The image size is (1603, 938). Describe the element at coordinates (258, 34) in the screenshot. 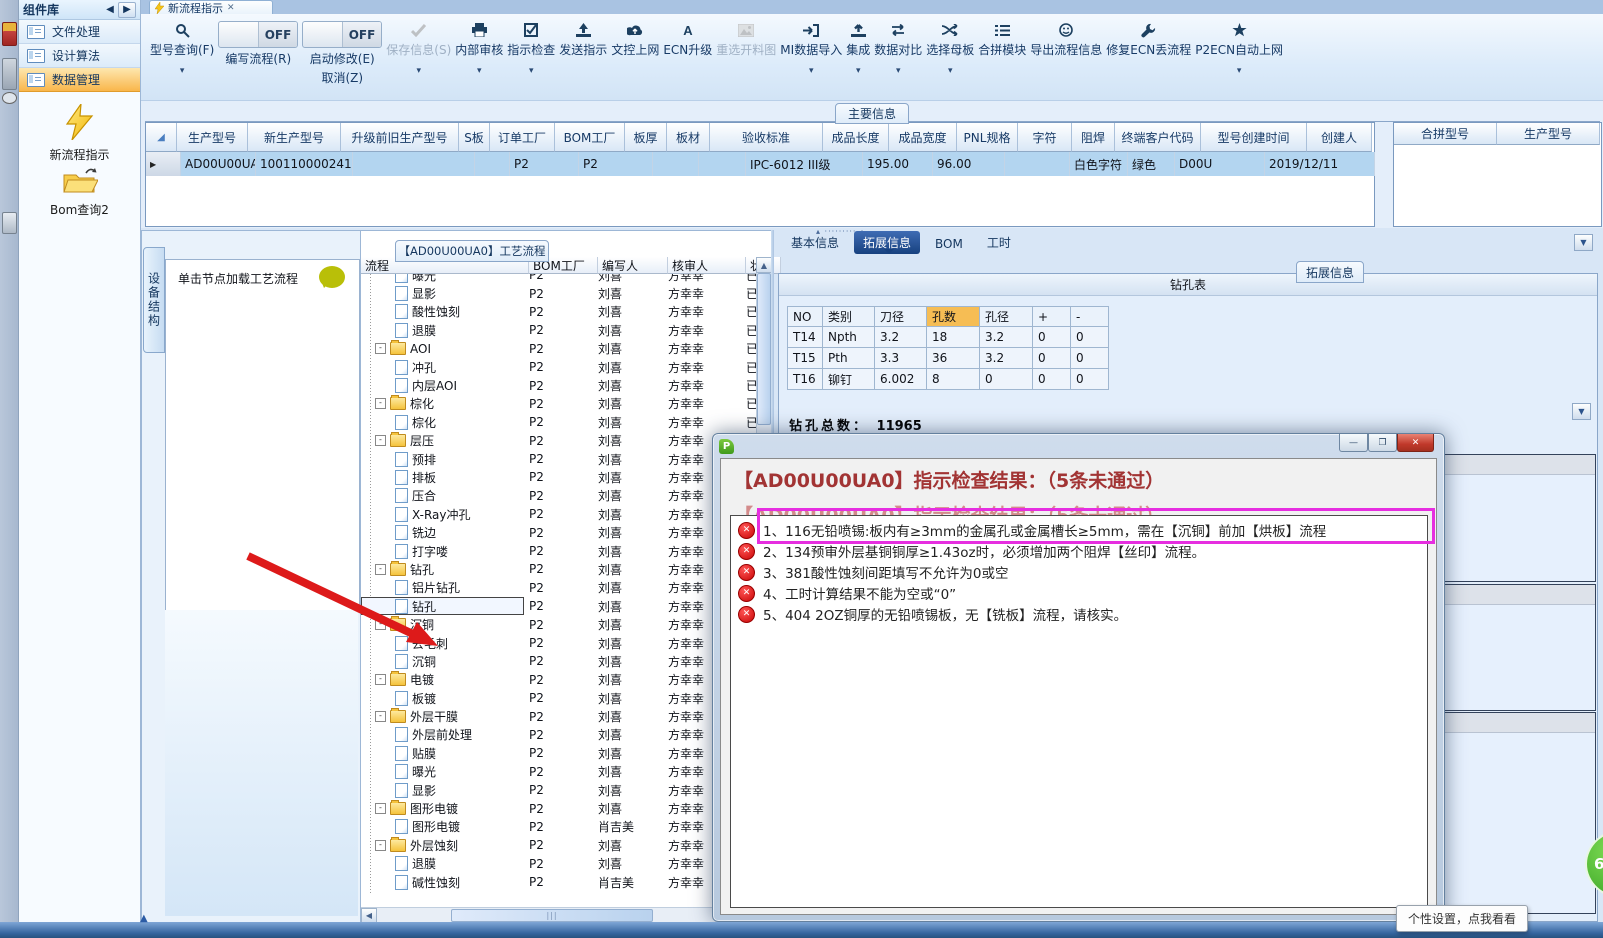

I see `toggle-write-flow: OFF` at that location.